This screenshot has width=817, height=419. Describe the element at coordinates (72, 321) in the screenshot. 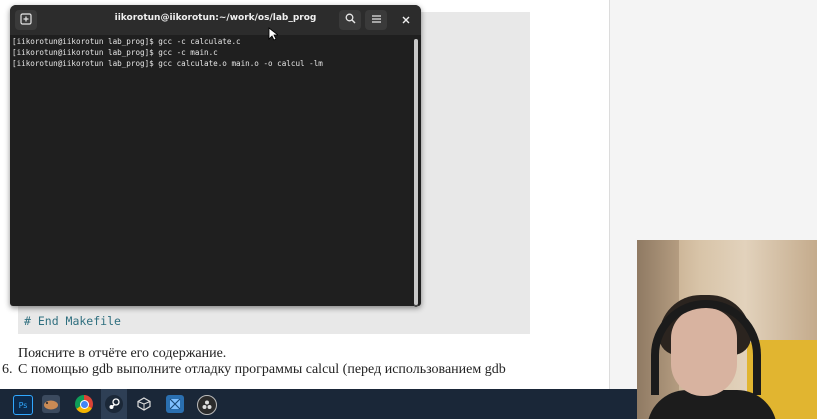

I see `code-comment: # End Makefile` at that location.